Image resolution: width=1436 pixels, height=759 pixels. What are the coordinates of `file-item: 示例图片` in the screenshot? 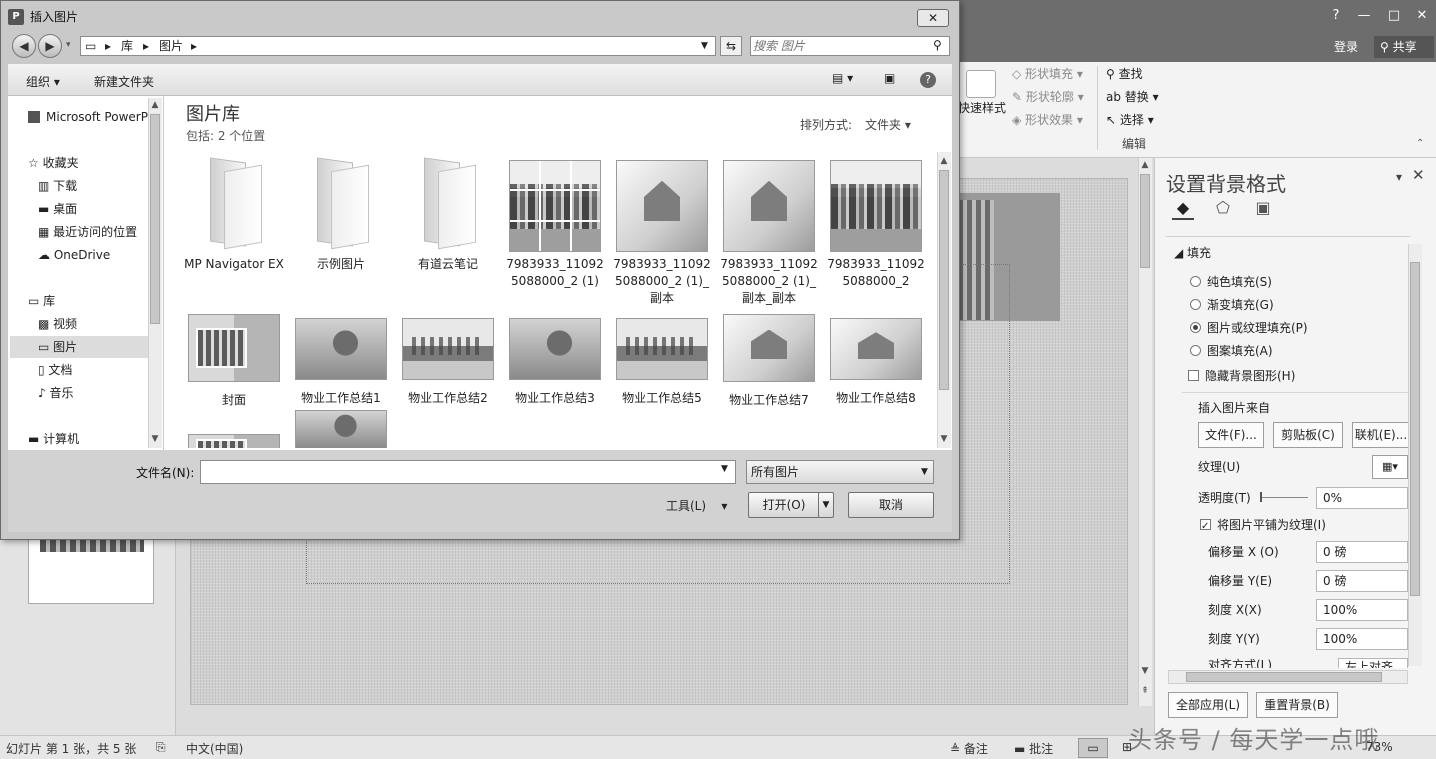 It's located at (341, 216).